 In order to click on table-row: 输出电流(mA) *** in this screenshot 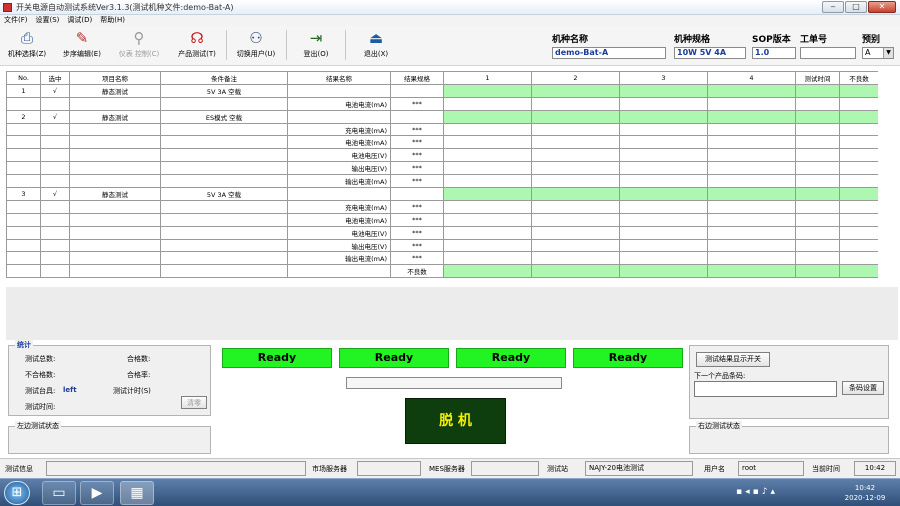, I will do `click(442, 181)`.